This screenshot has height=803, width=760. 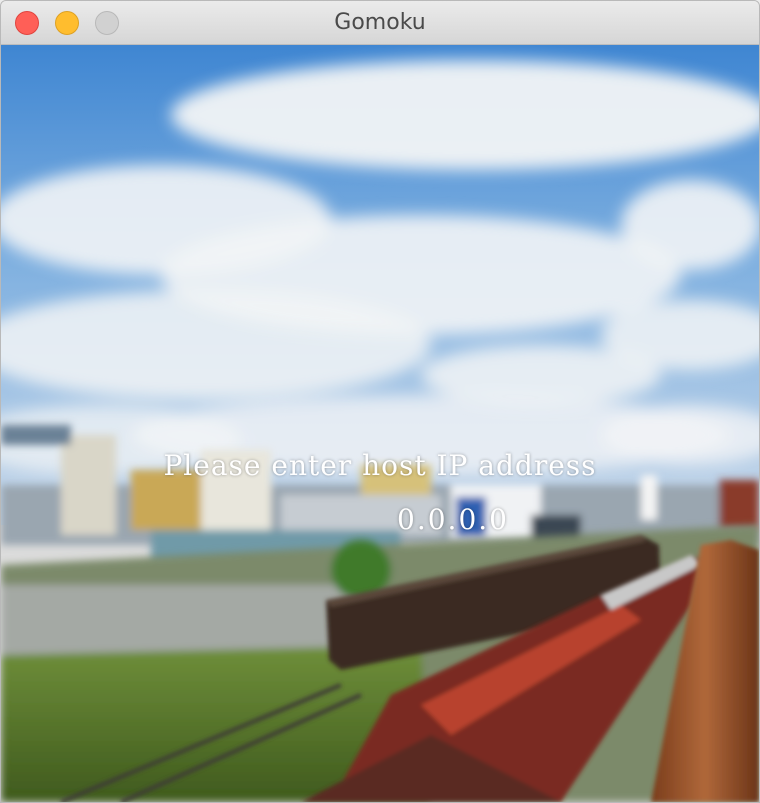 What do you see at coordinates (380, 465) in the screenshot?
I see `ip-prompt-label: Please enter host IP address` at bounding box center [380, 465].